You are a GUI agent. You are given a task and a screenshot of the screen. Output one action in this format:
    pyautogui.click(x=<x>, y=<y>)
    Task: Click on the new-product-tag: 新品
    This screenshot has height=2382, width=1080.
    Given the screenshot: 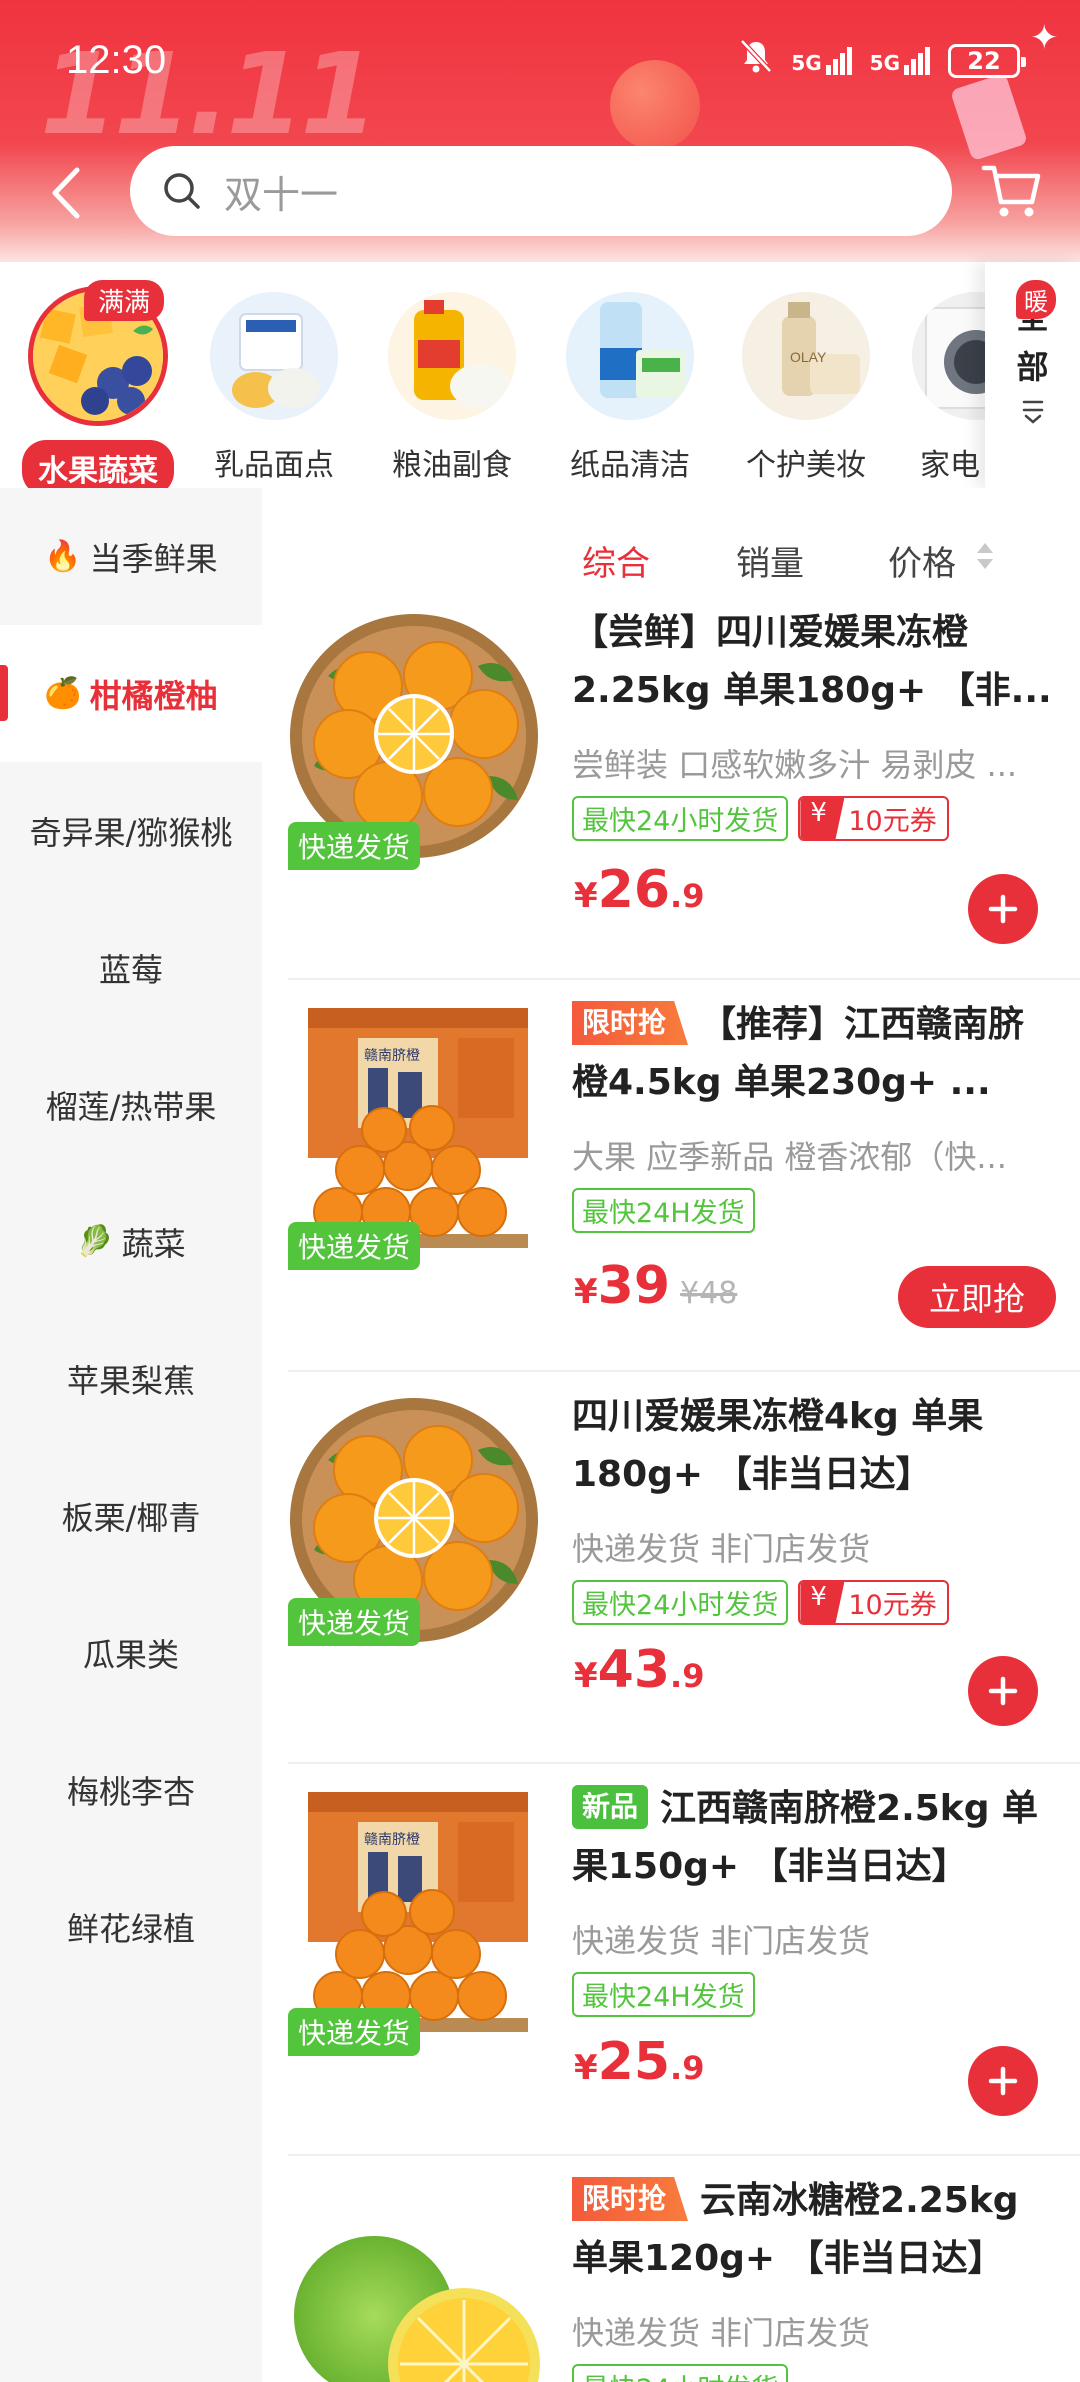 What is the action you would take?
    pyautogui.click(x=610, y=1807)
    